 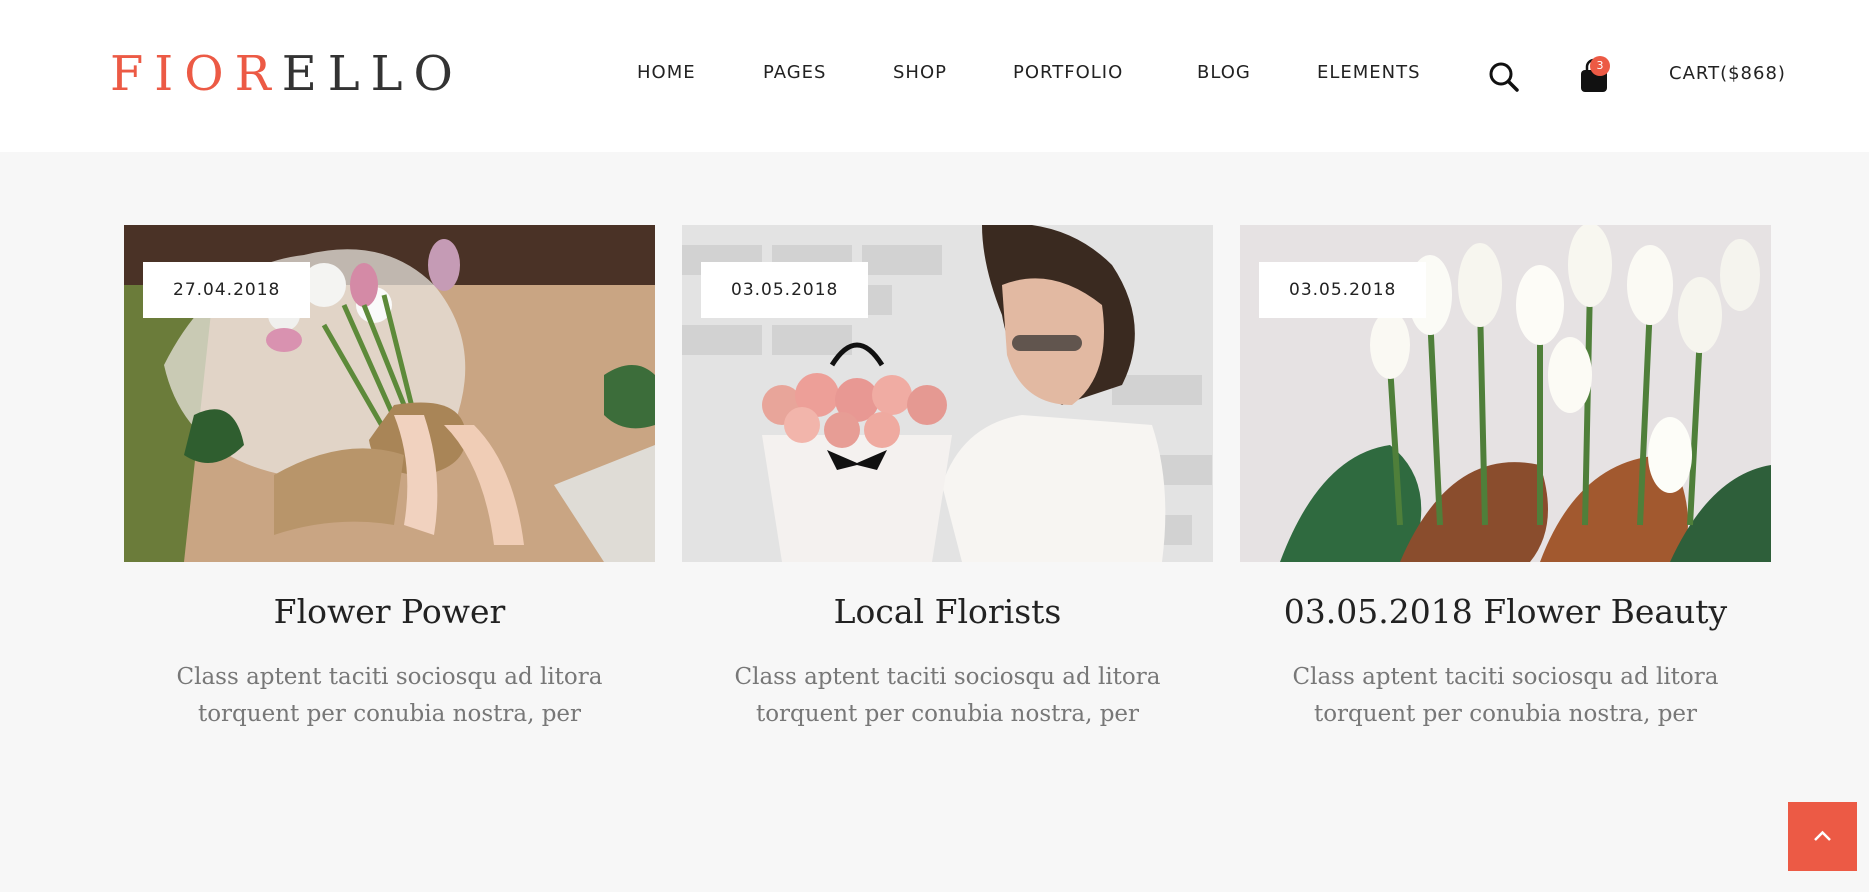 What do you see at coordinates (1224, 72) in the screenshot?
I see `nav-blog: BLOG` at bounding box center [1224, 72].